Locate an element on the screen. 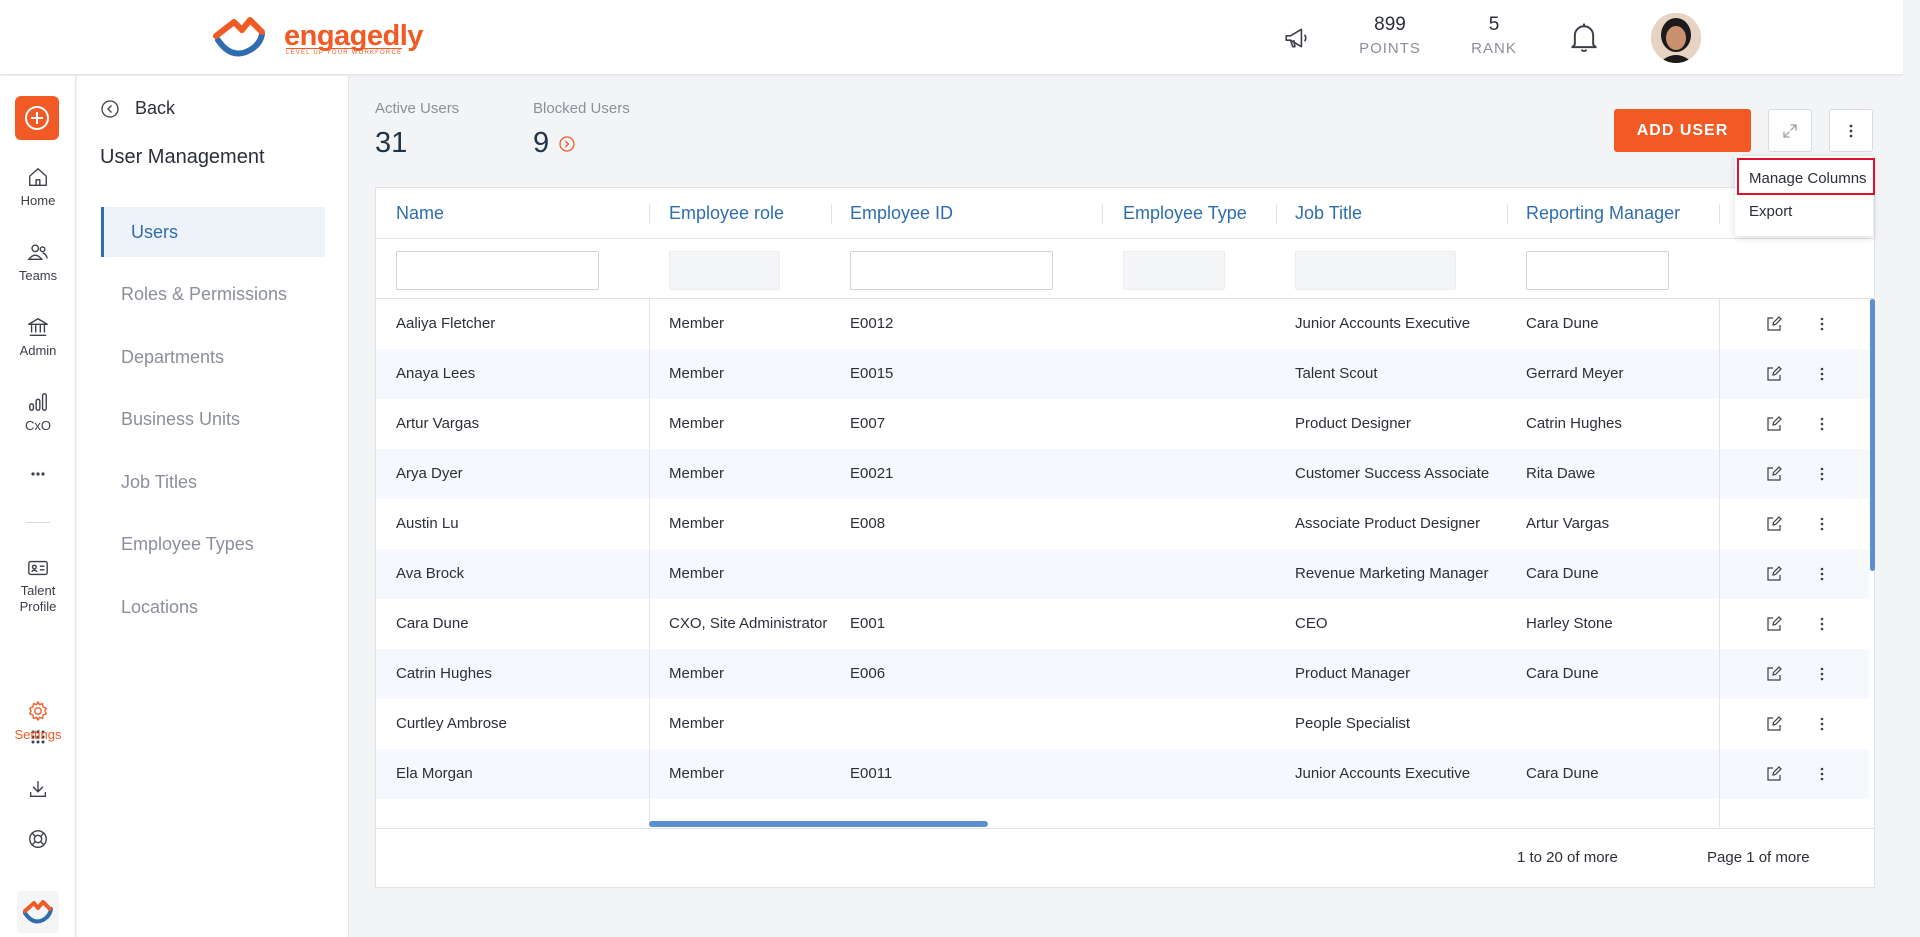  rail-item-cxo: CxO is located at coordinates (38, 412).